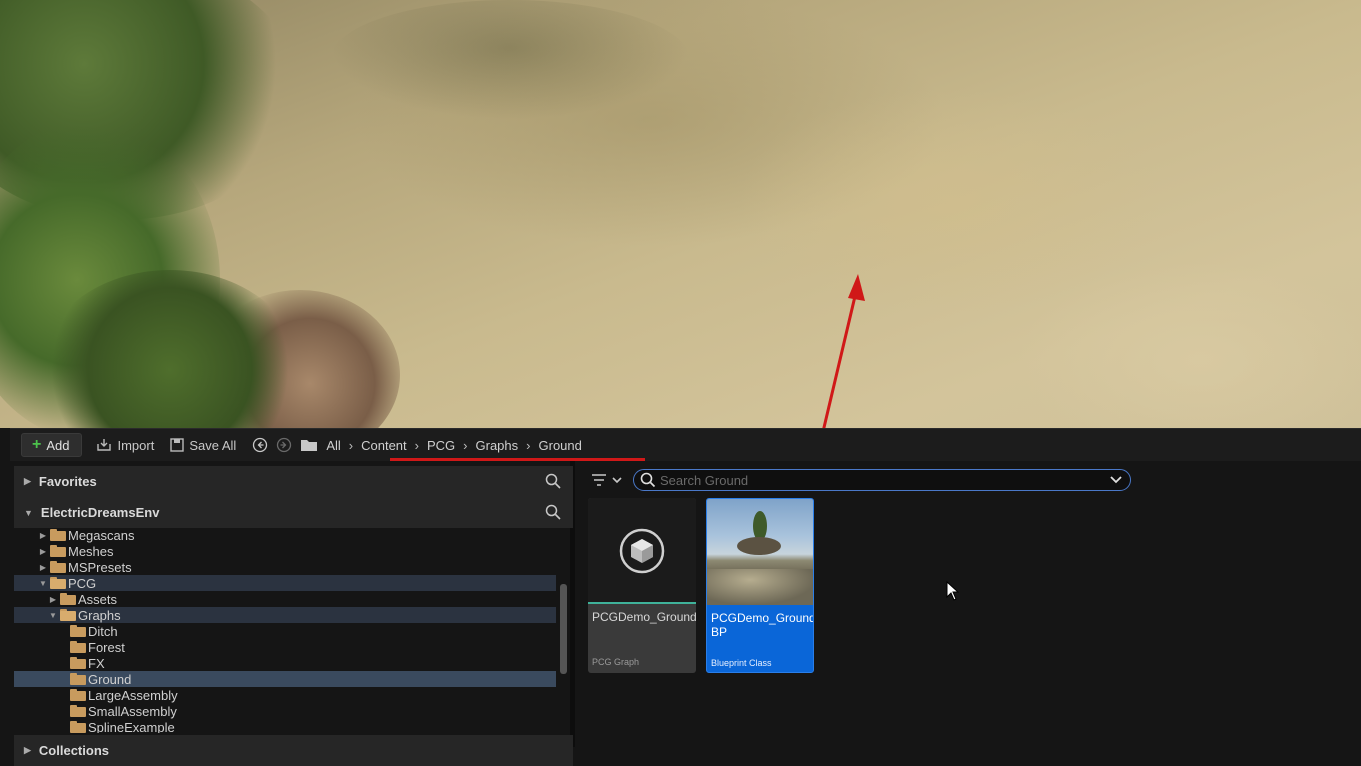  Describe the element at coordinates (82, 583) in the screenshot. I see `tree-item-label: PCG` at that location.